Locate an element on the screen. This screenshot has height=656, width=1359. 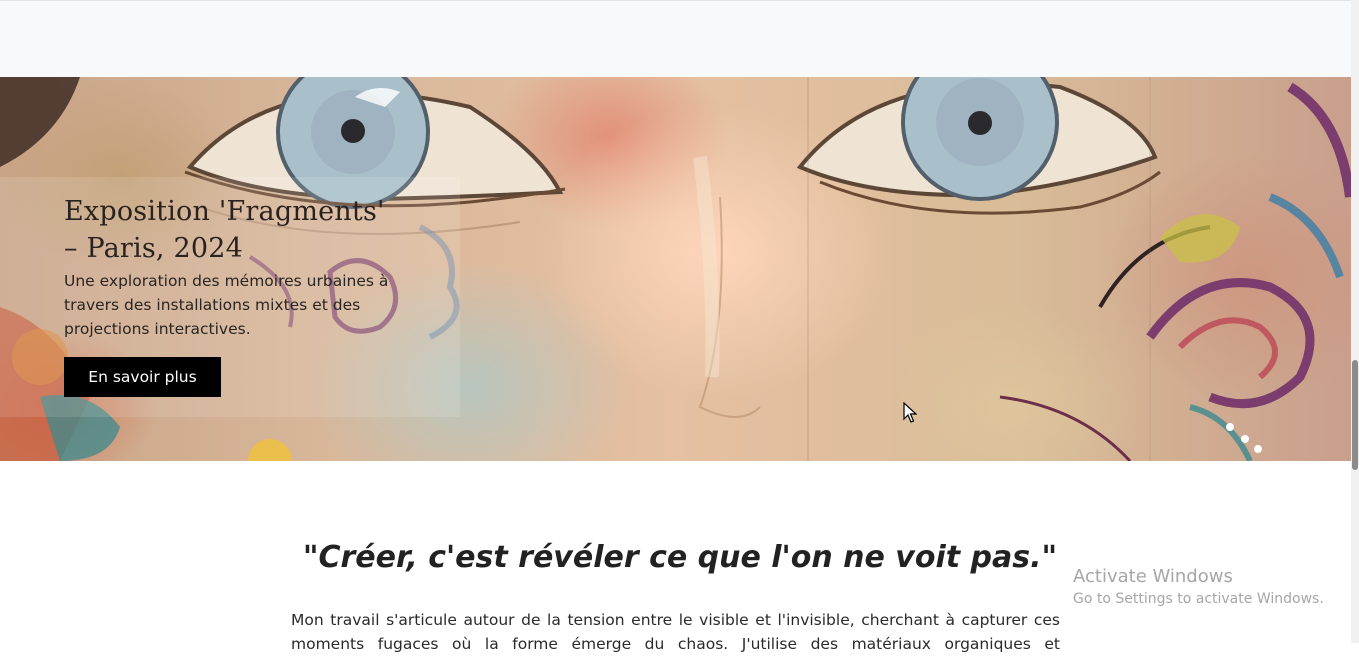
learn-more-button: En savoir plus is located at coordinates (142, 377).